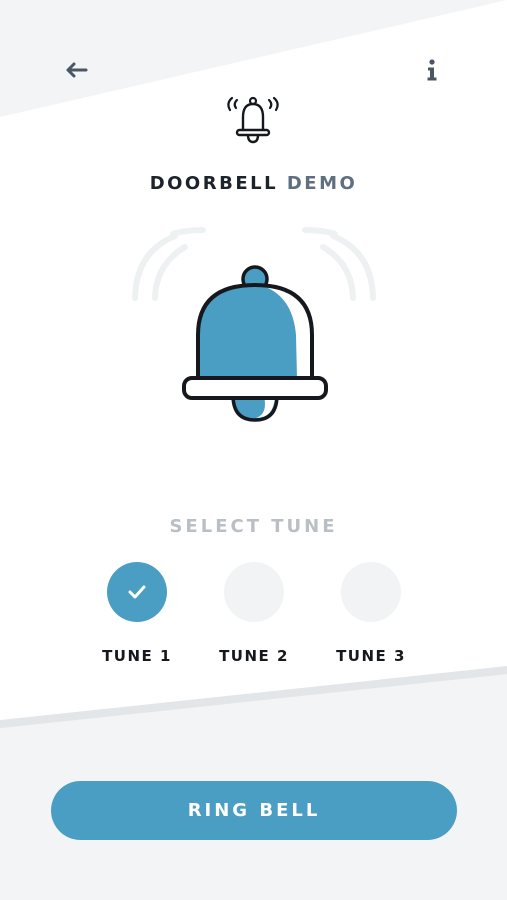 This screenshot has width=507, height=900. I want to click on info-icon, so click(432, 70).